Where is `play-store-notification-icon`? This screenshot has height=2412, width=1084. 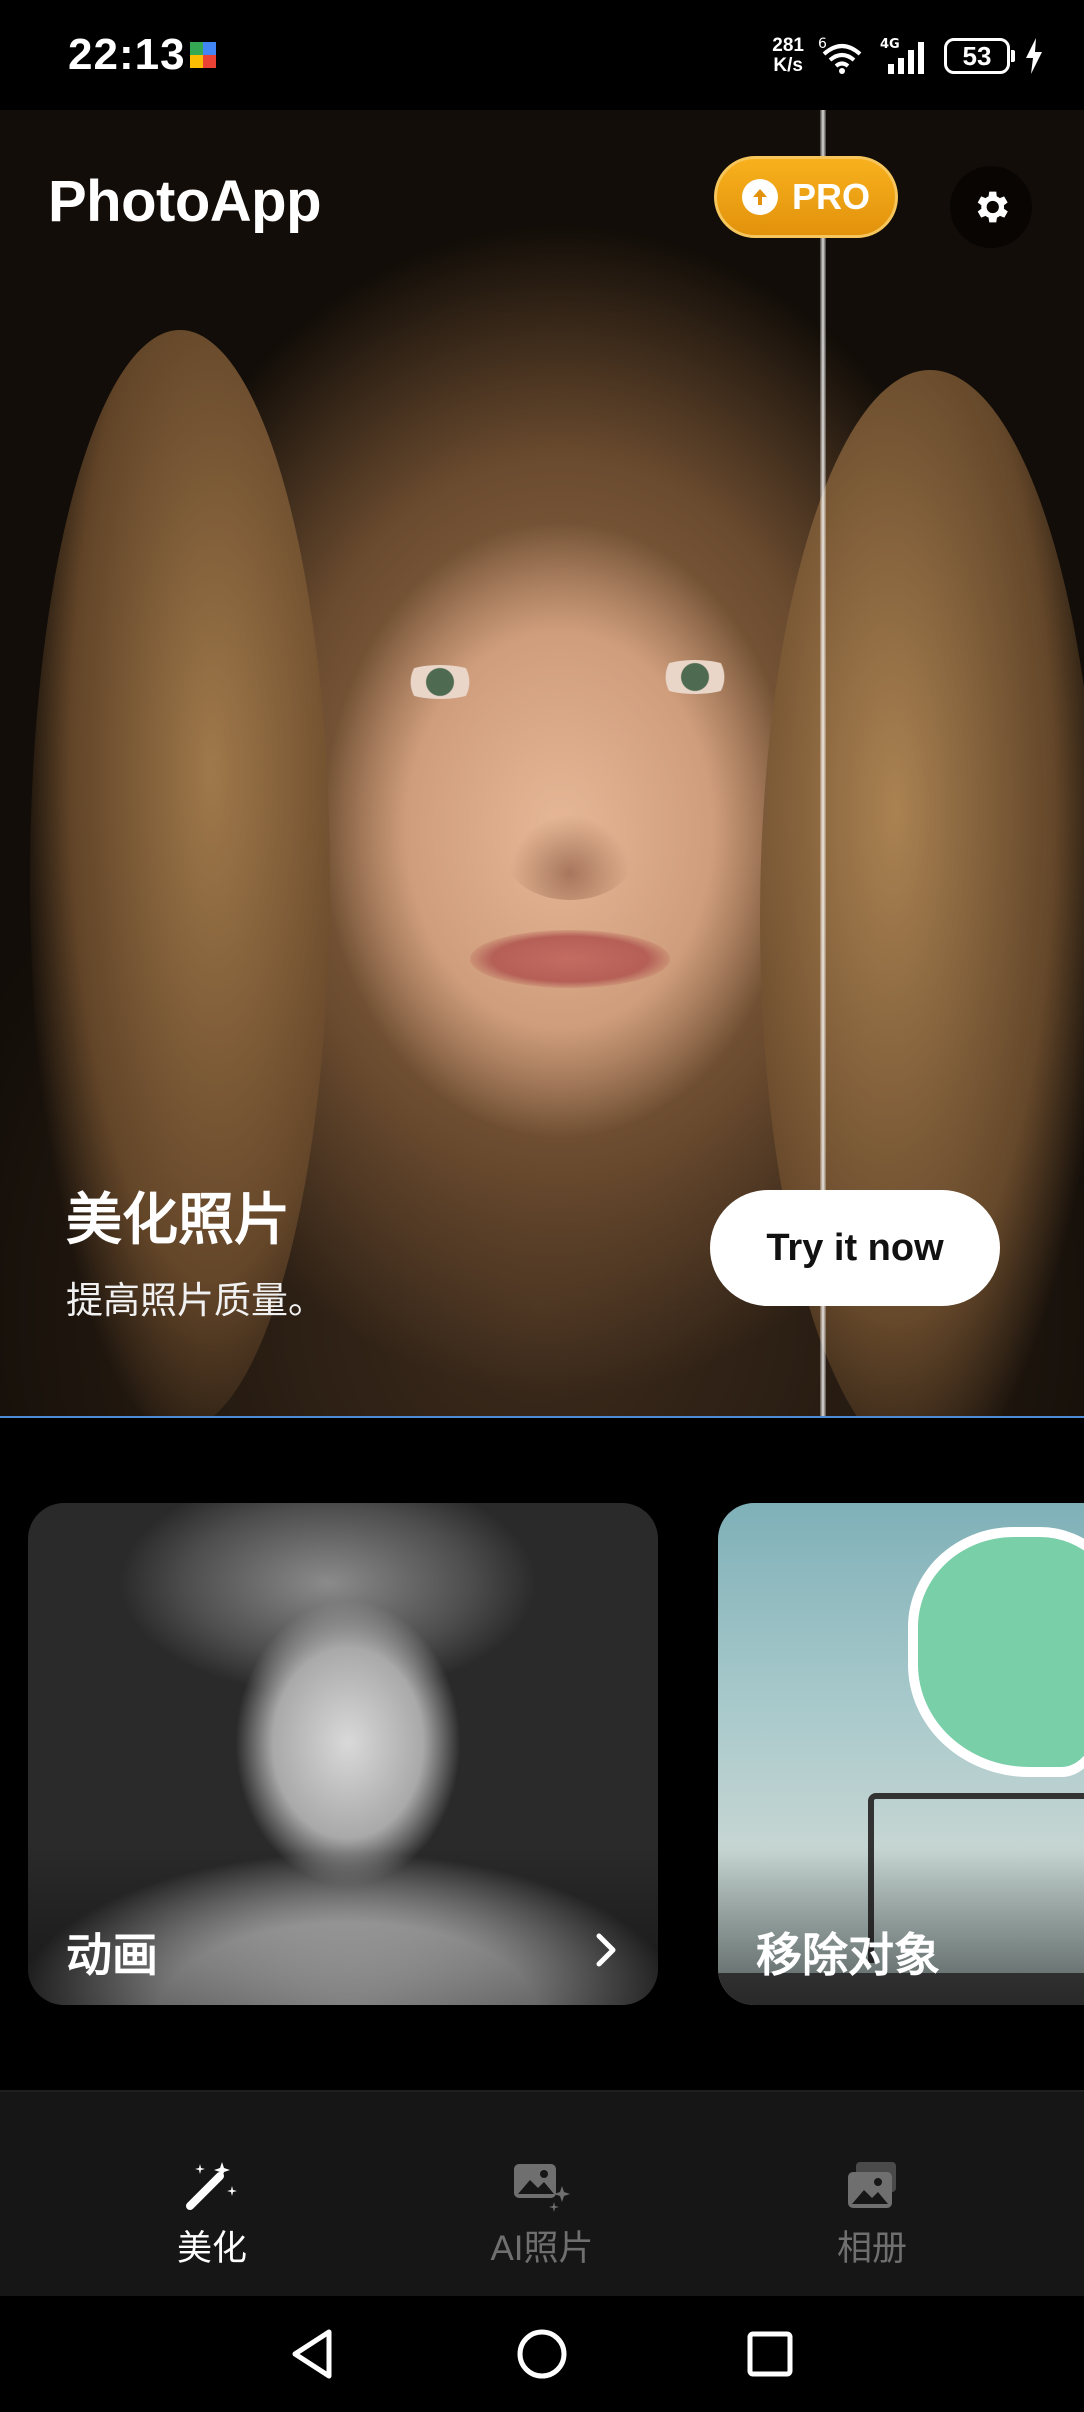 play-store-notification-icon is located at coordinates (203, 55).